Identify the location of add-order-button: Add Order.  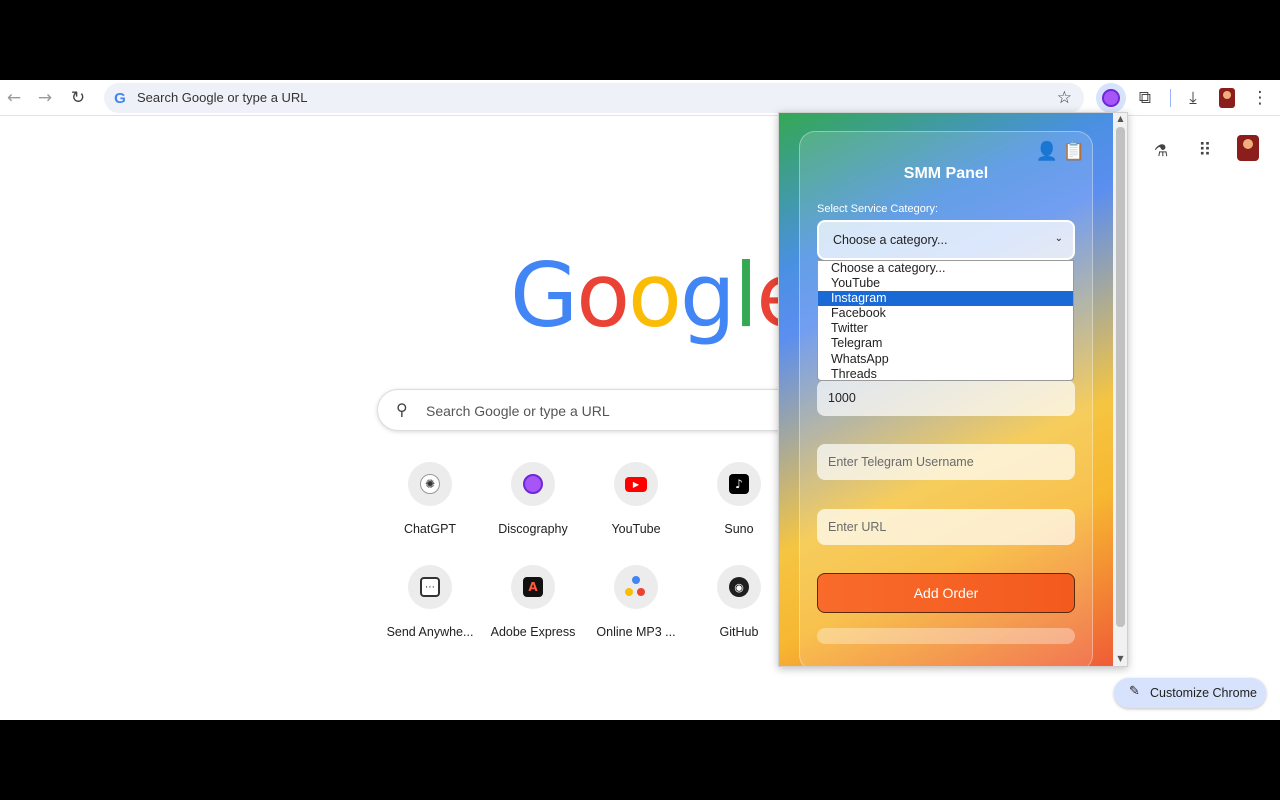
(946, 593).